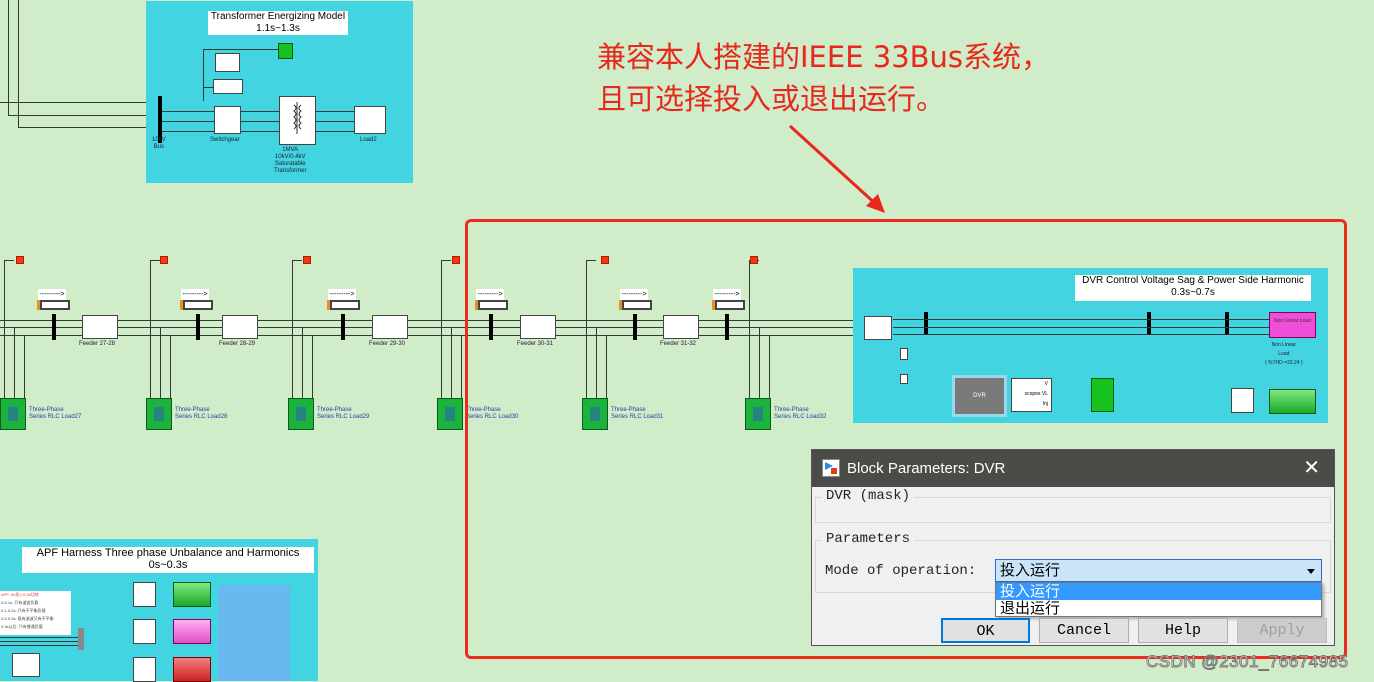  What do you see at coordinates (771, 99) in the screenshot?
I see `annotation-line-2: 且可选择投入或退出运行。` at bounding box center [771, 99].